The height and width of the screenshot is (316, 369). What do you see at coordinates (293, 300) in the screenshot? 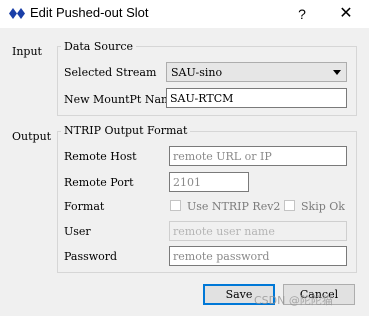
I see `watermark: CSDN @陀陀猫` at bounding box center [293, 300].